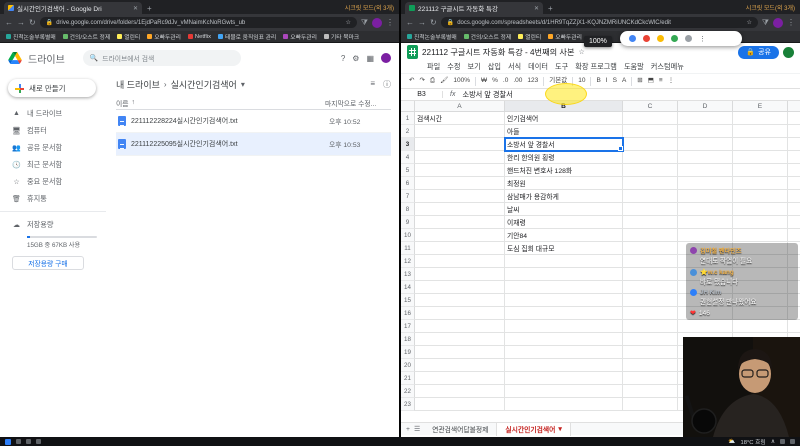  Describe the element at coordinates (408, 274) in the screenshot. I see `row-header-13: 13` at that location.